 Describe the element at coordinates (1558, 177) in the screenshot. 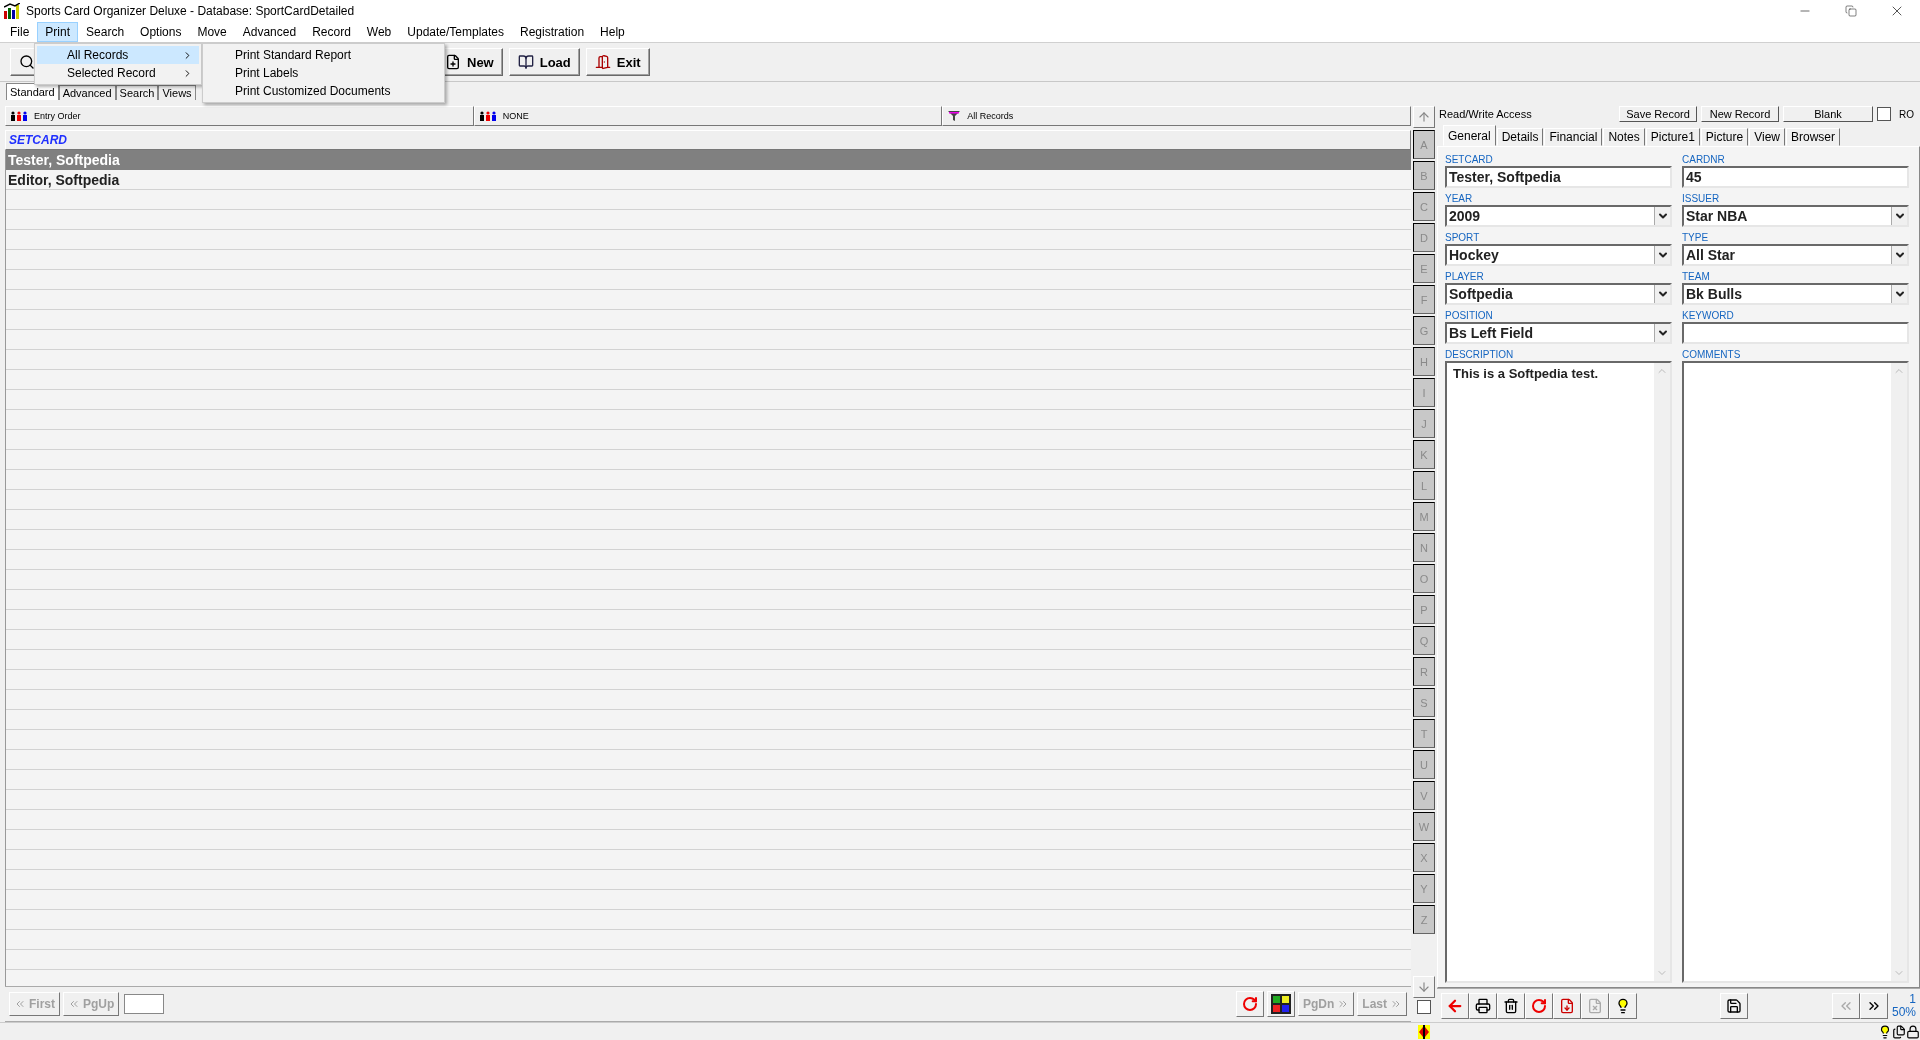

I see `text-field: Tester, Softpedia` at that location.